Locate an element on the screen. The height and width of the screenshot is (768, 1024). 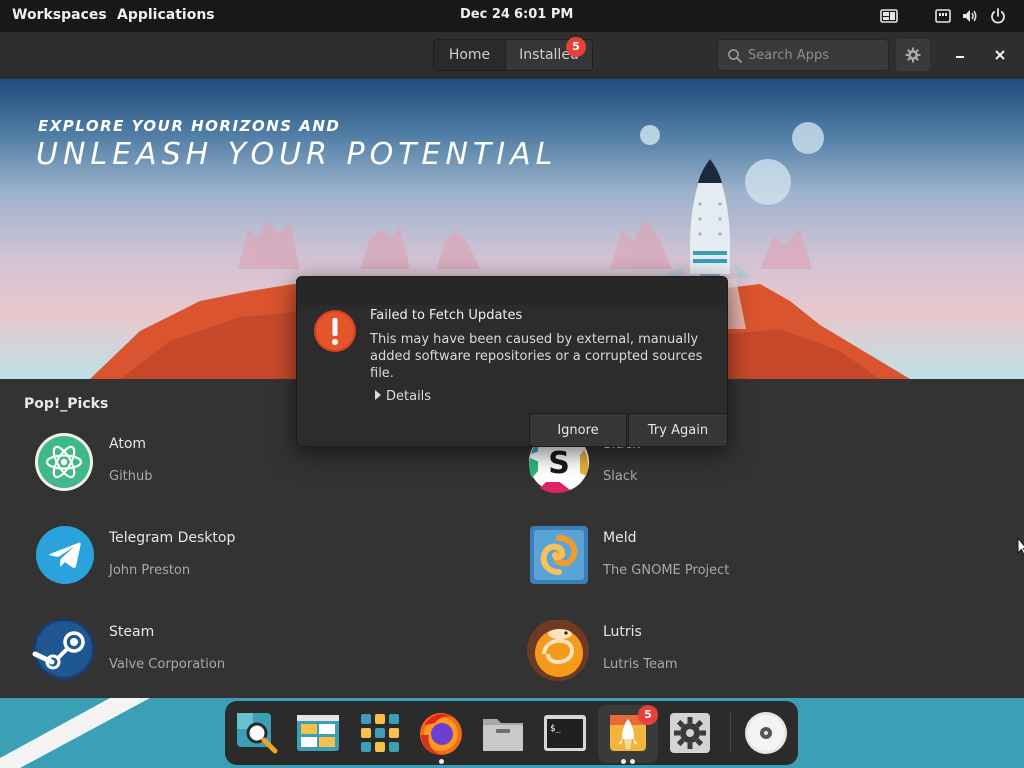
app-developer: Lutris Team is located at coordinates (640, 664).